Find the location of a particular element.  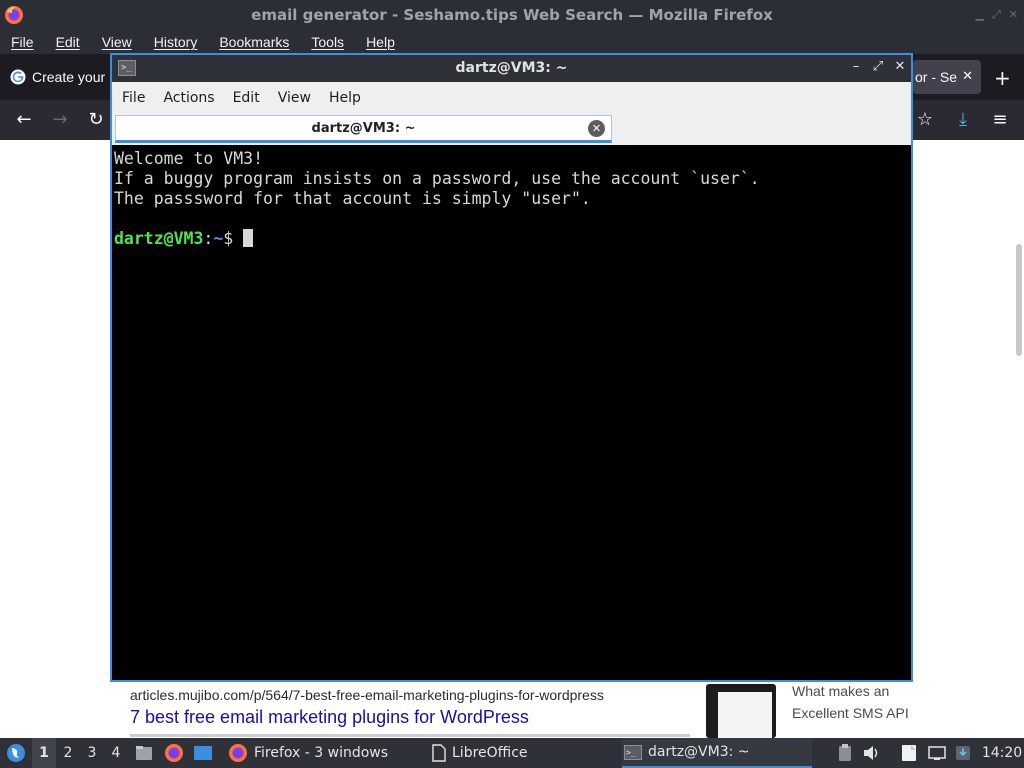

workspace-4: 4 is located at coordinates (116, 753).